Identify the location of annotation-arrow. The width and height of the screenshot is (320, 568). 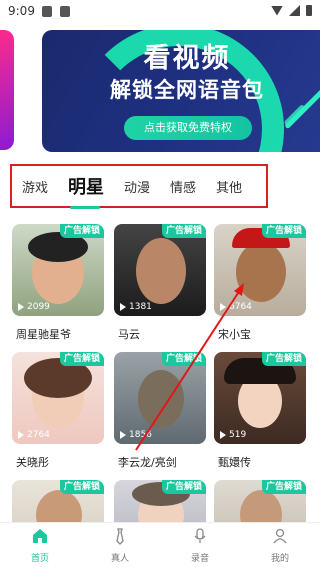
(189, 367).